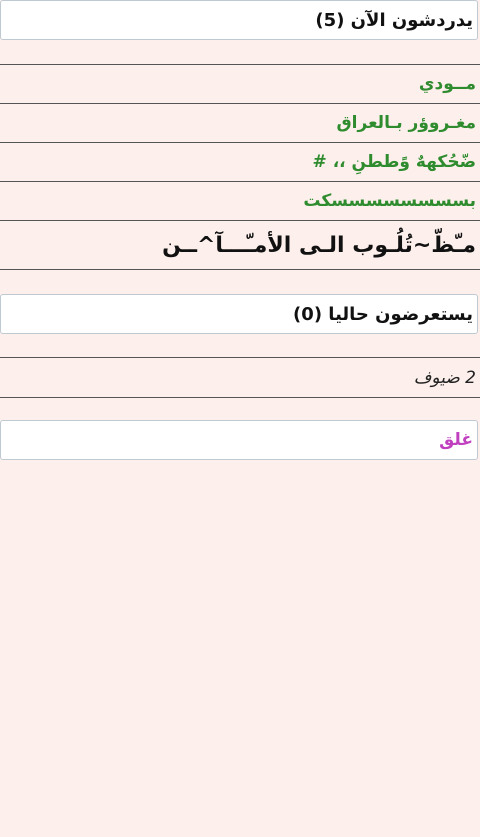 This screenshot has height=837, width=480. Describe the element at coordinates (239, 20) in the screenshot. I see `chatting-now-header: يدردشون الآن (5)` at that location.